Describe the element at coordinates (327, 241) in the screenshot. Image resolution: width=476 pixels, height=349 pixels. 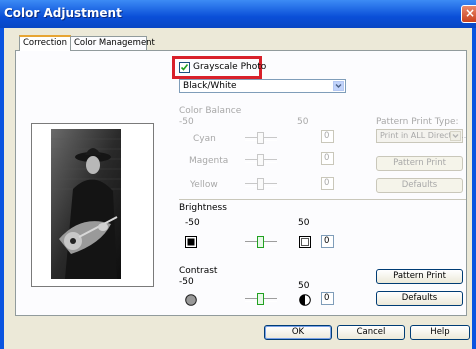
I see `brightness-value: 0` at that location.